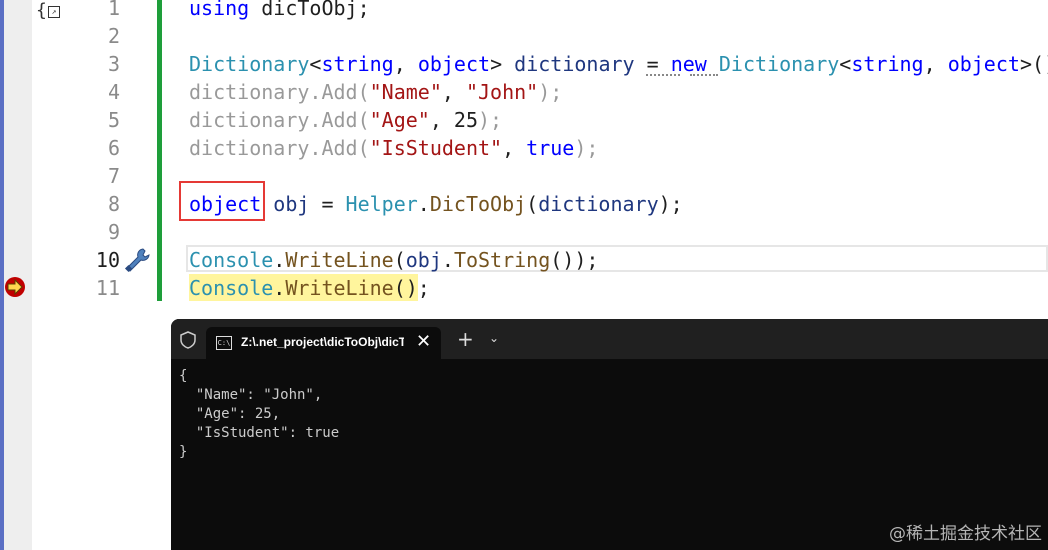 This screenshot has width=1048, height=550. I want to click on annotation-highlight-box, so click(222, 201).